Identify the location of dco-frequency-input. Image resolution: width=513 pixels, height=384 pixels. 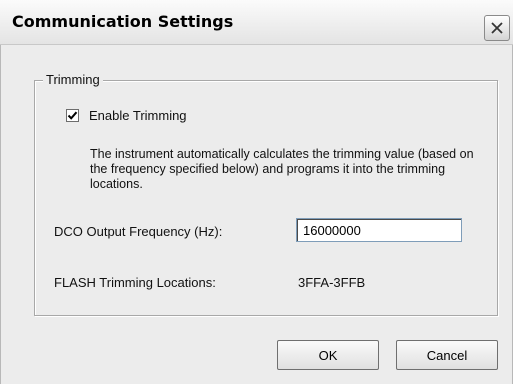
(379, 230).